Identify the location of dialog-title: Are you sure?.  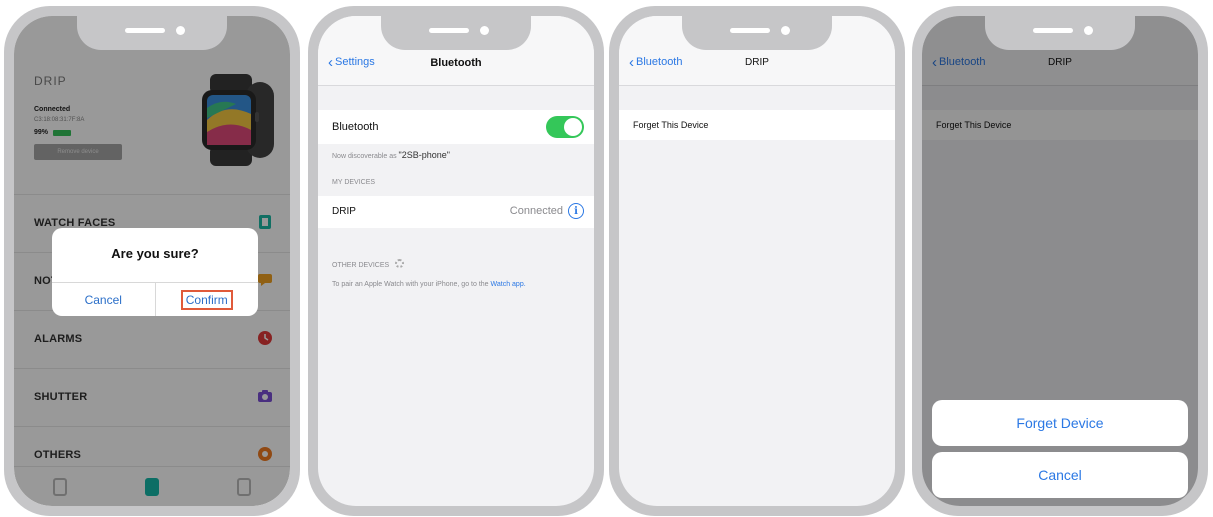
(155, 253).